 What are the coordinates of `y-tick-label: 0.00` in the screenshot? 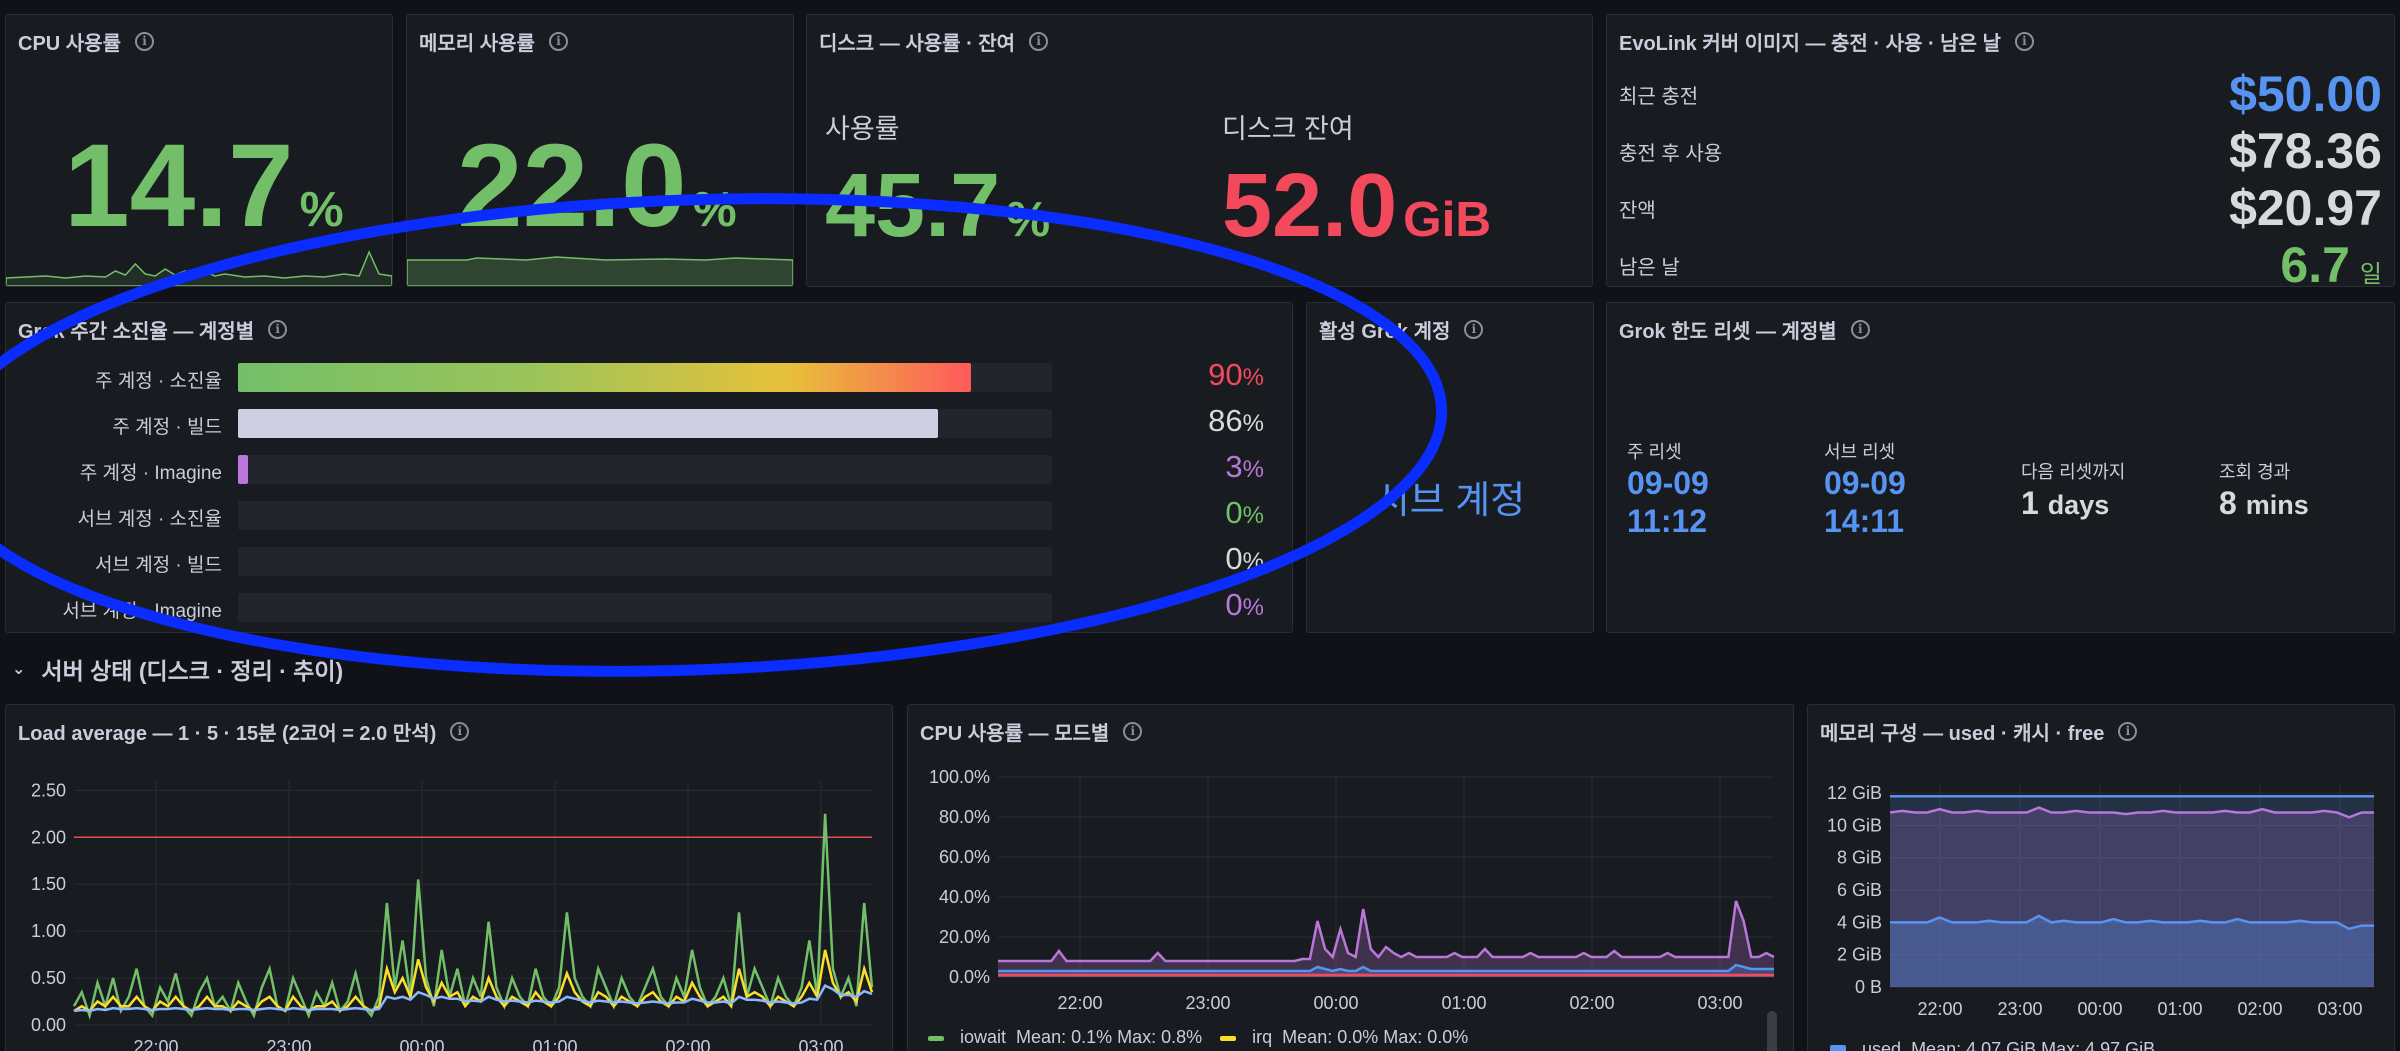 It's located at (48, 1025).